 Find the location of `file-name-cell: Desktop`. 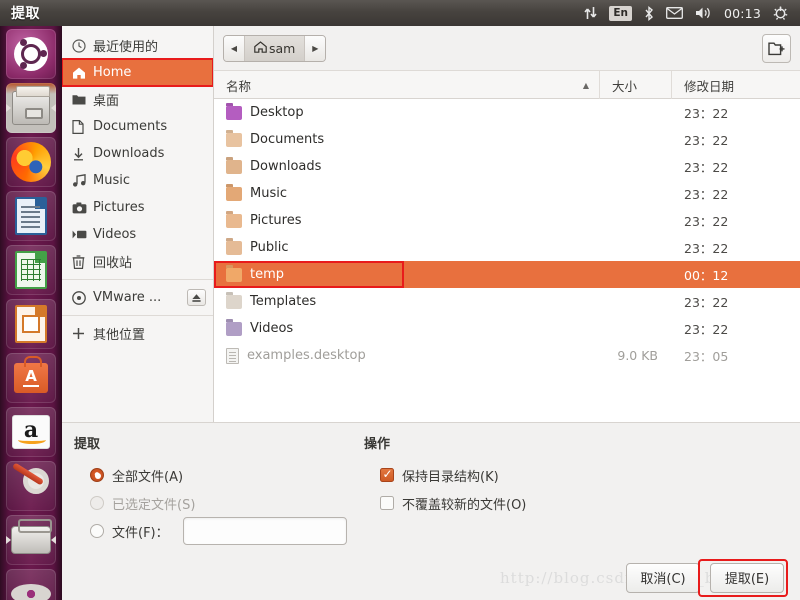

file-name-cell: Desktop is located at coordinates (407, 112).